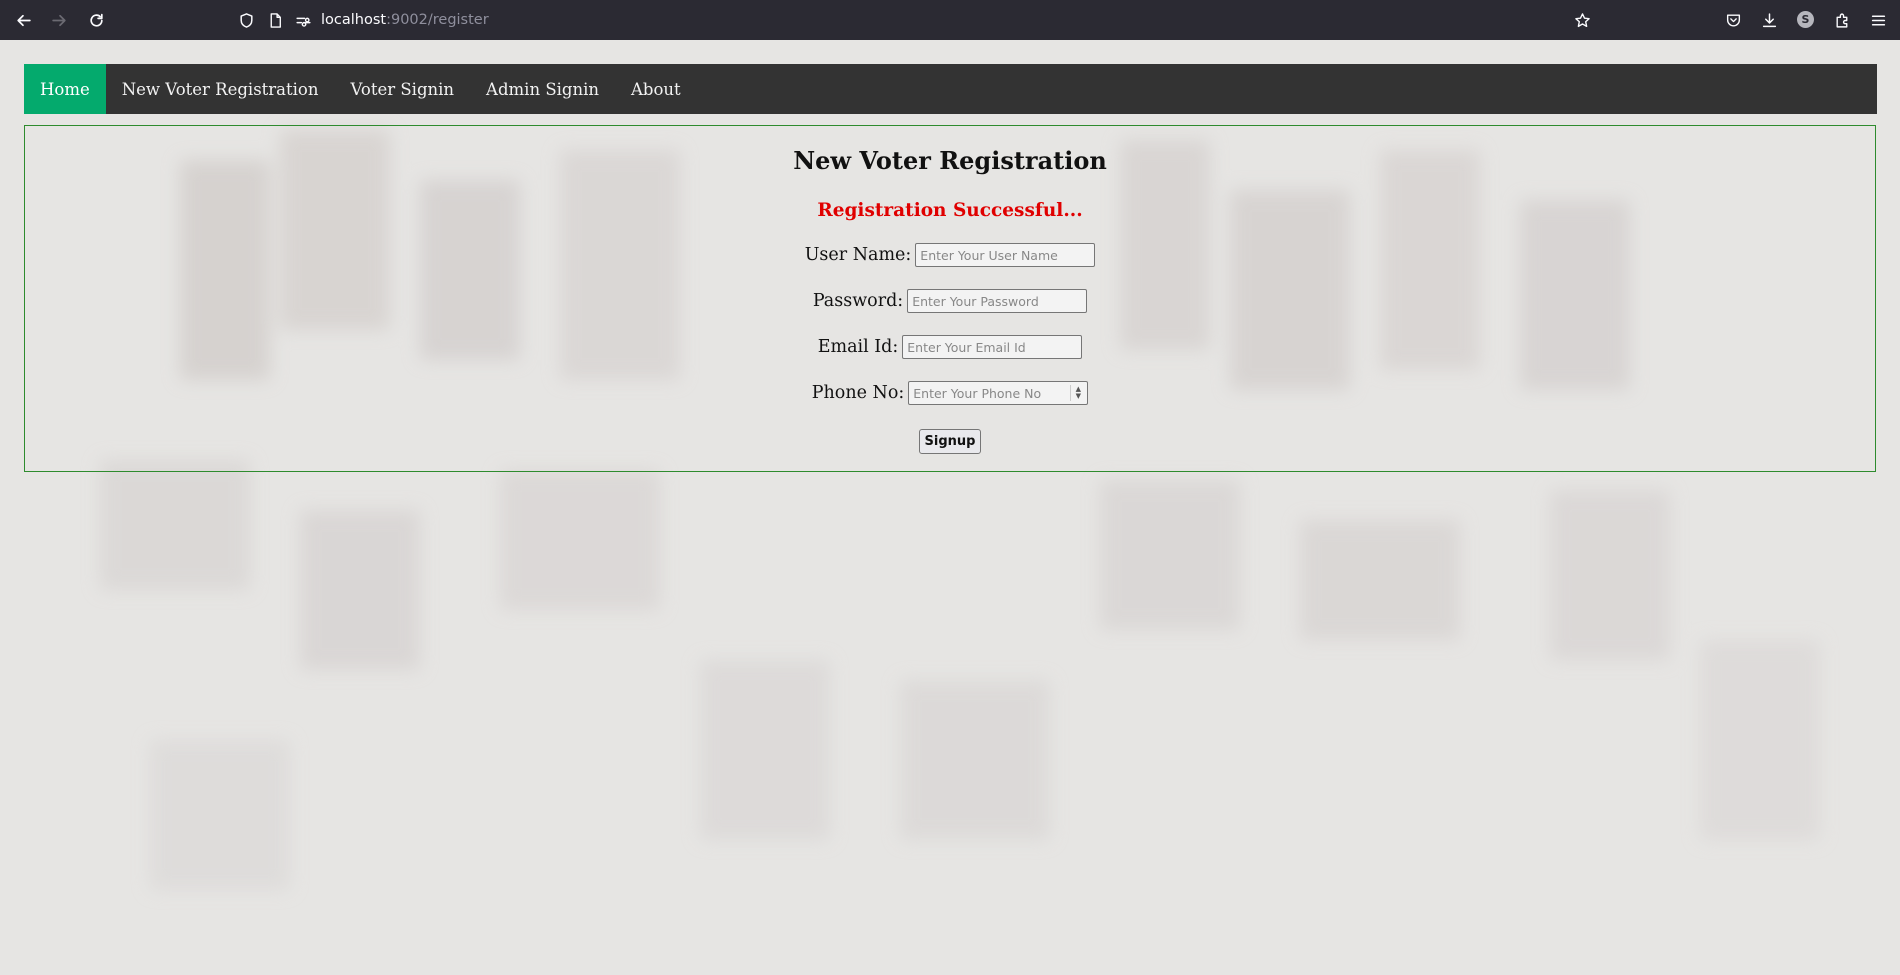 This screenshot has width=1900, height=975. I want to click on shield-icon, so click(246, 20).